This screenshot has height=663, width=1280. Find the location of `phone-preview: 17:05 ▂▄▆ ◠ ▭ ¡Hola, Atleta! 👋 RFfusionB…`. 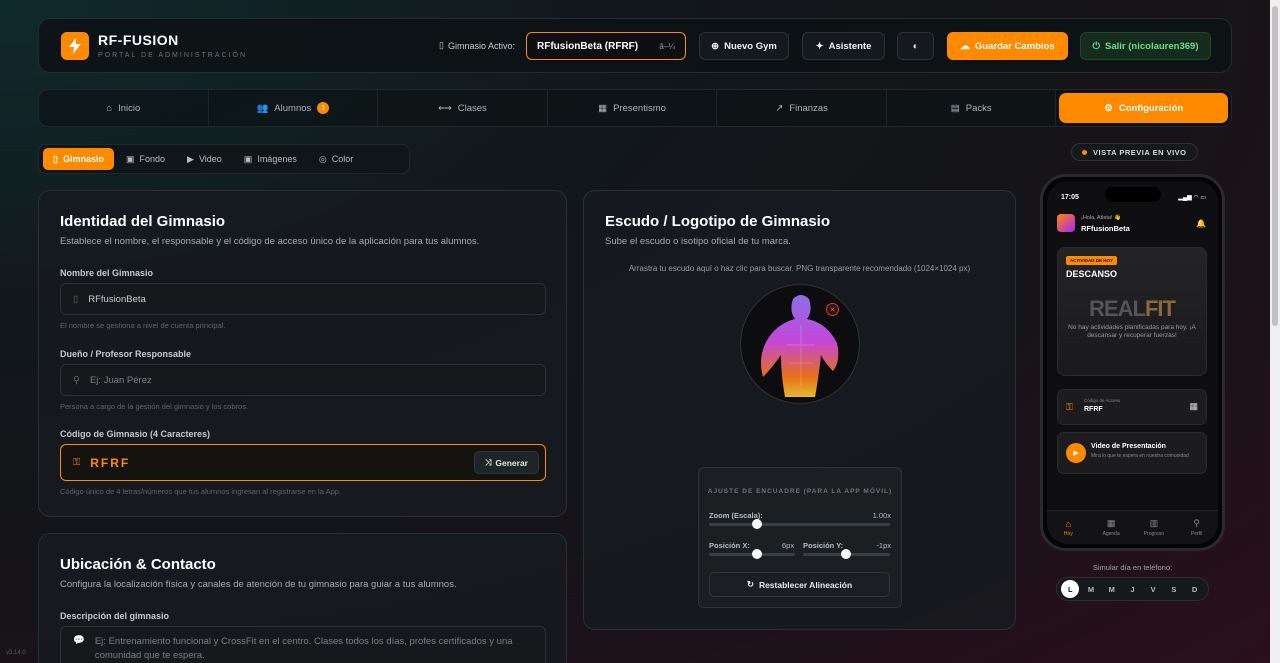

phone-preview: 17:05 ▂▄▆ ◠ ▭ ¡Hola, Atleta! 👋 RFfusionB… is located at coordinates (1132, 362).